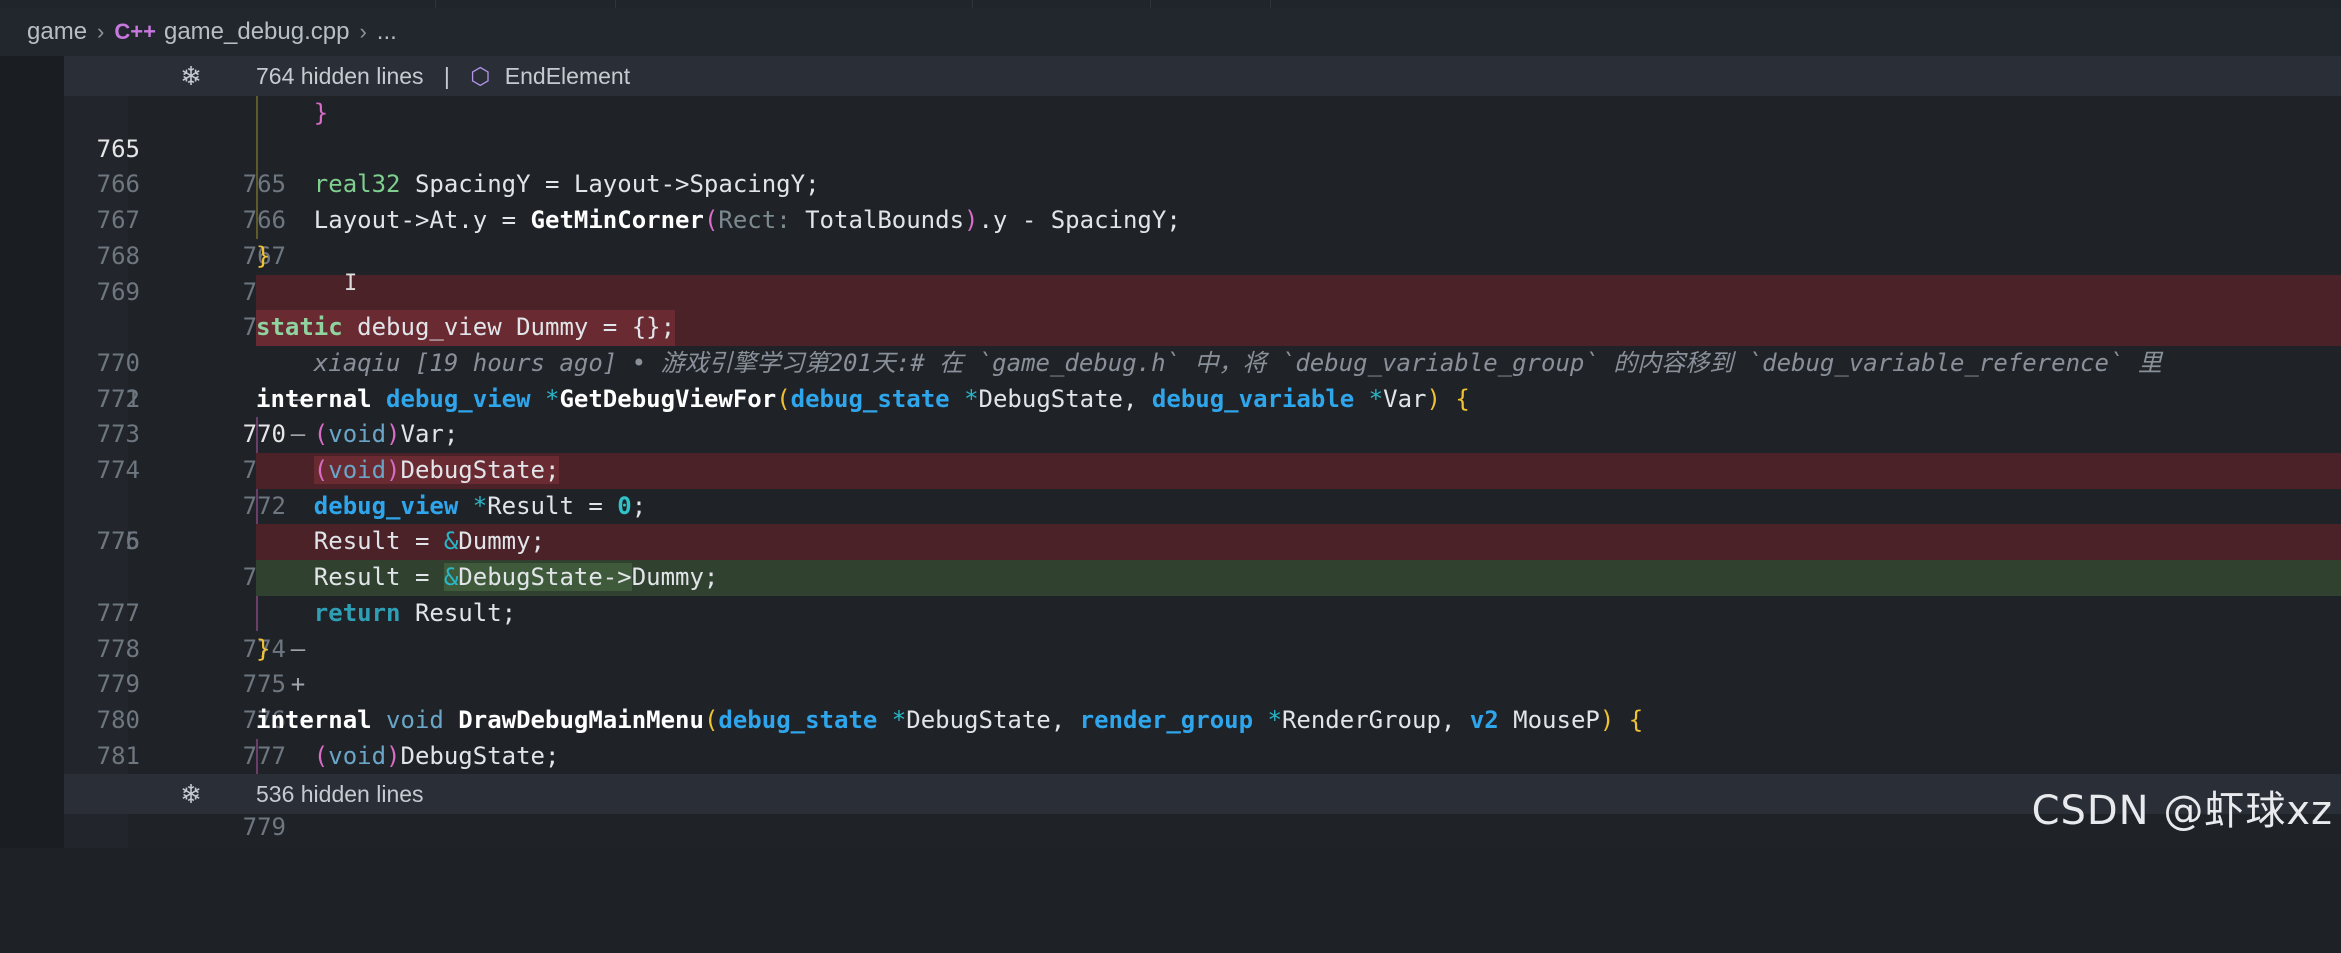 The height and width of the screenshot is (953, 2341). I want to click on watermark: CSDN @虾球xz, so click(2182, 807).